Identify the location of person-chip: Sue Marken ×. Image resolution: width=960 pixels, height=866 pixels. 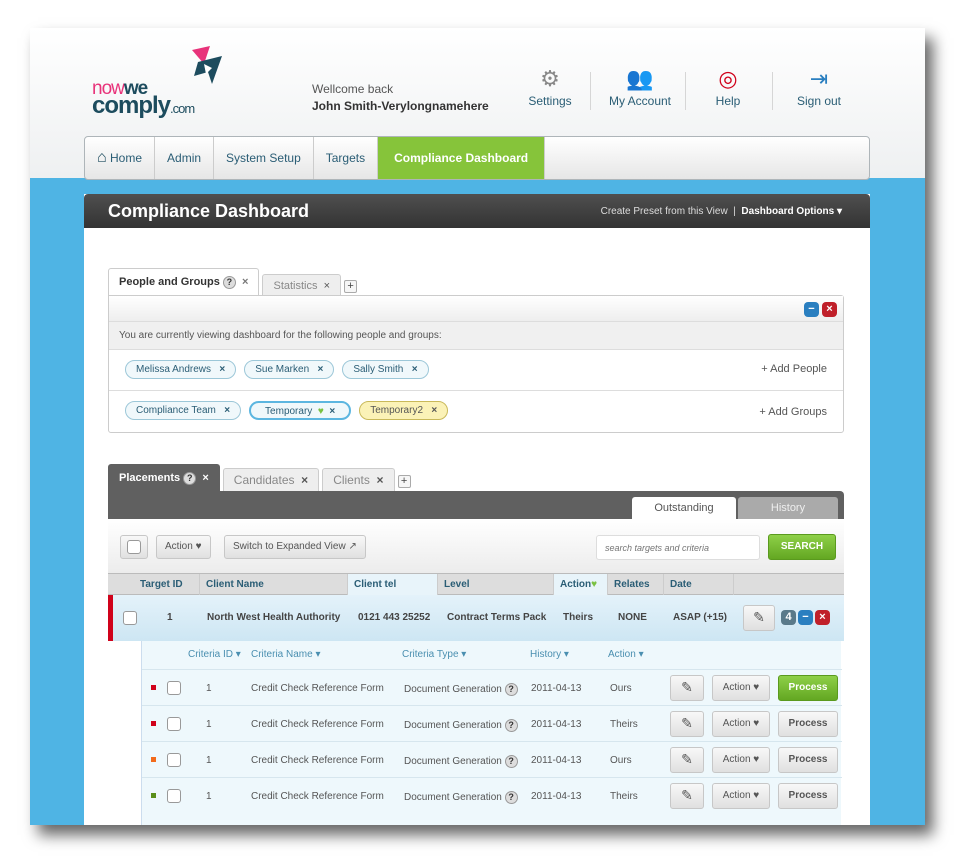
(289, 369).